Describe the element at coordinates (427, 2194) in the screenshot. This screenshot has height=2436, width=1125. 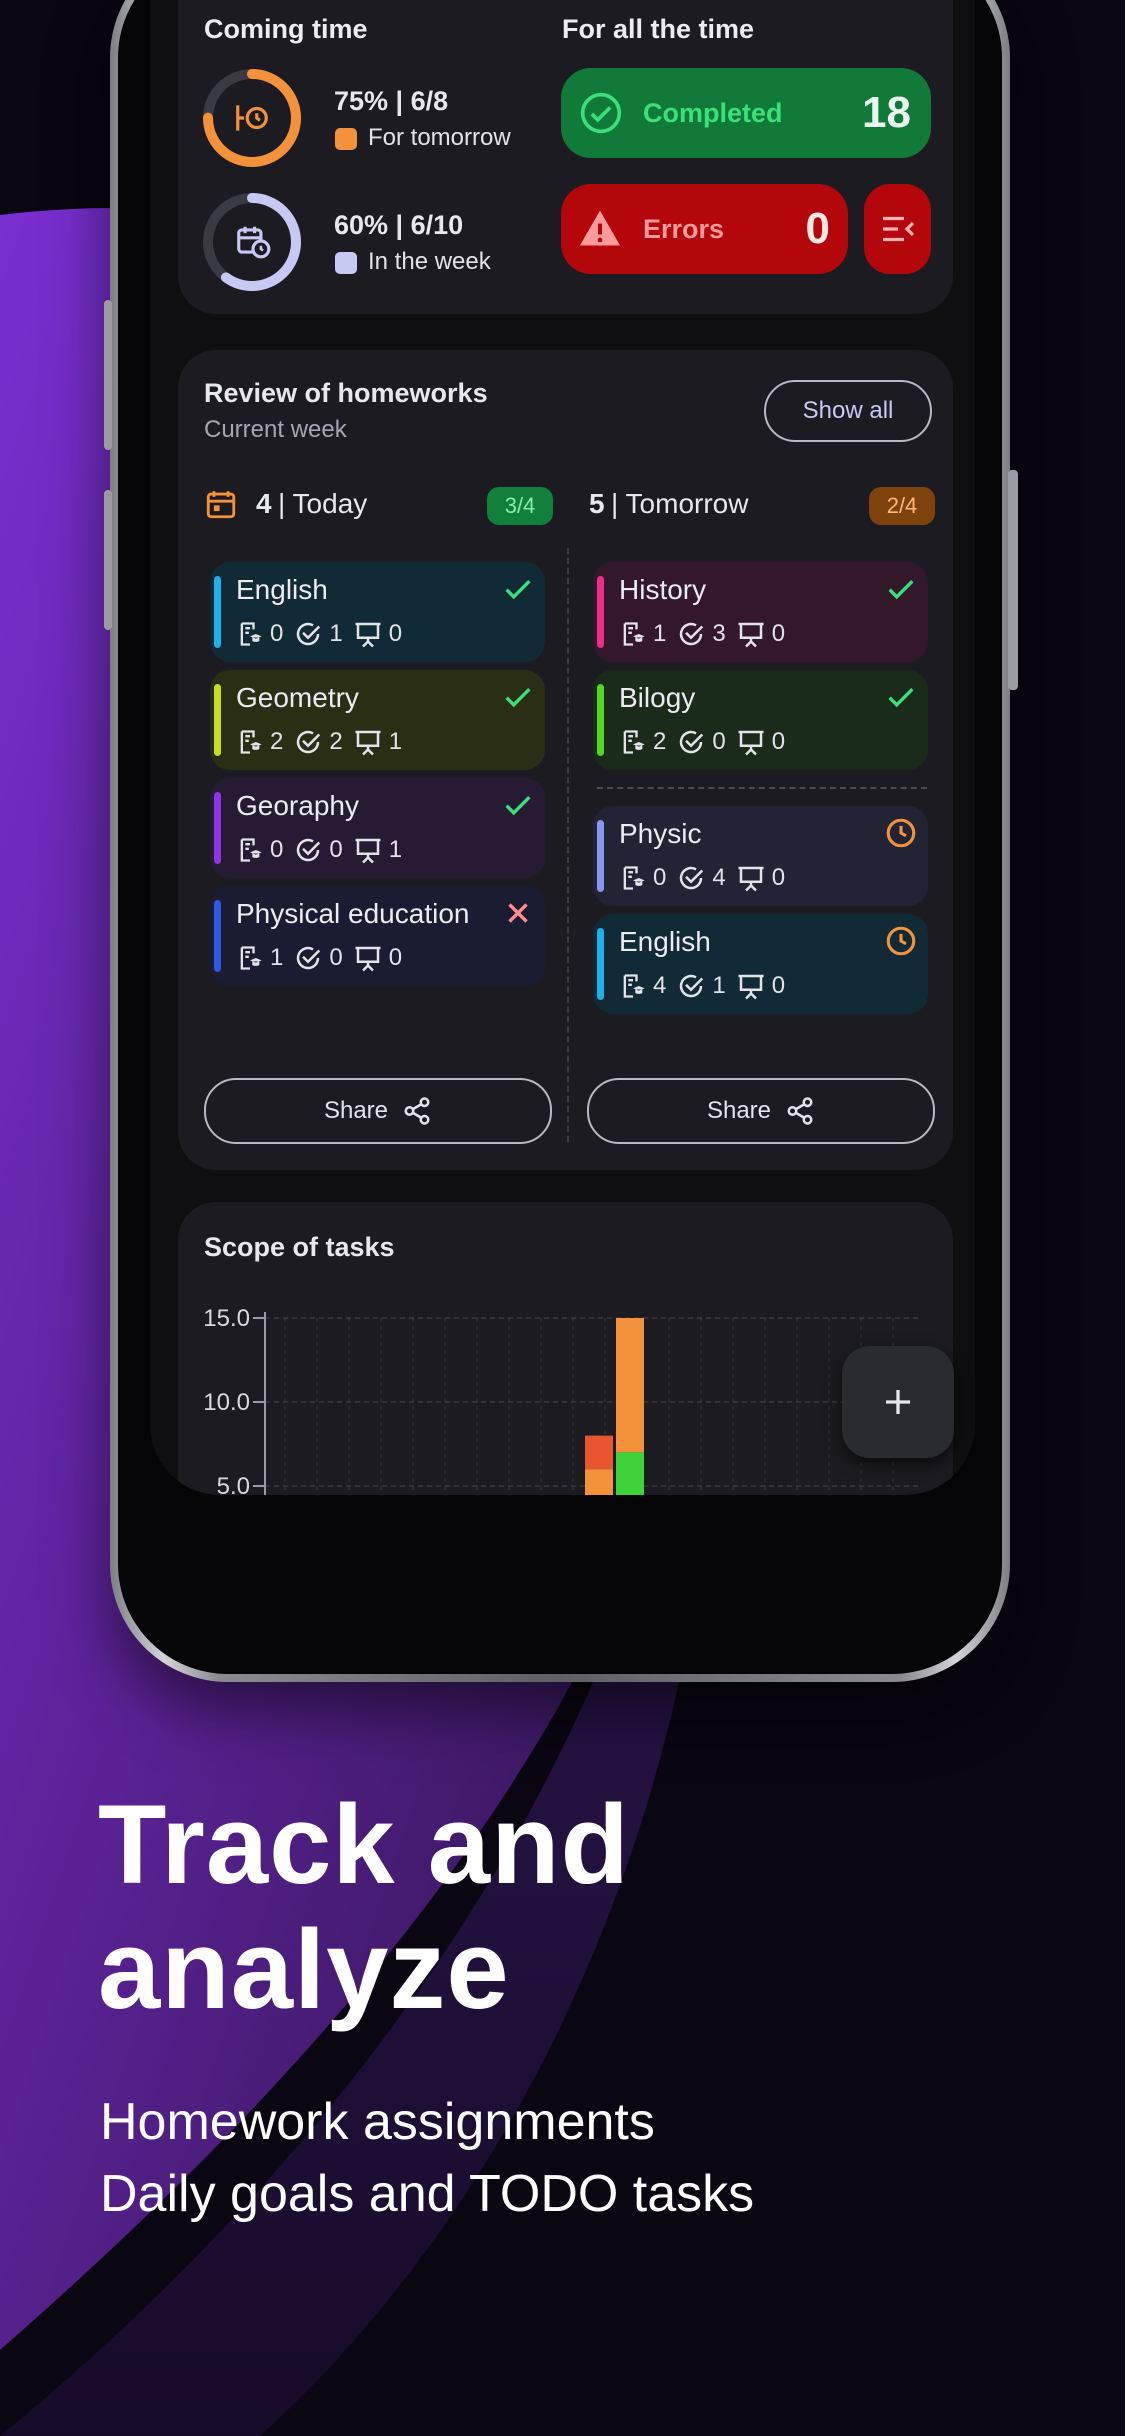
I see `subhead-line-2: Daily goals and TODO tasks` at that location.